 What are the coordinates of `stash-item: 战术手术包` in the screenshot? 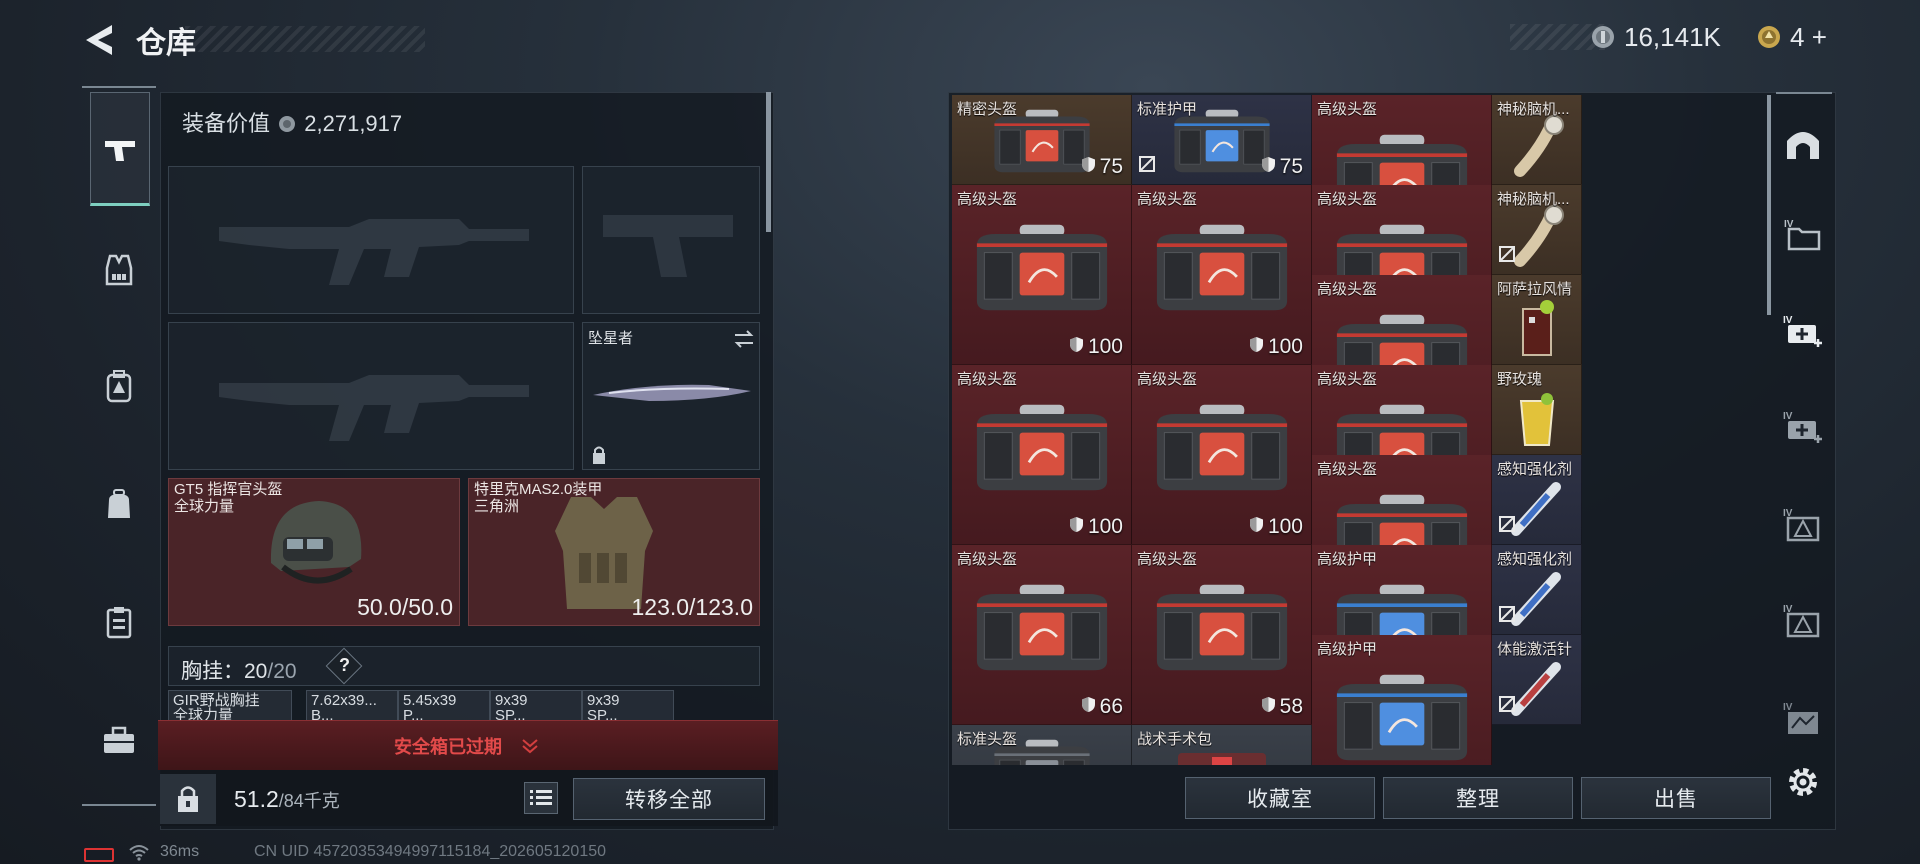 It's located at (1222, 745).